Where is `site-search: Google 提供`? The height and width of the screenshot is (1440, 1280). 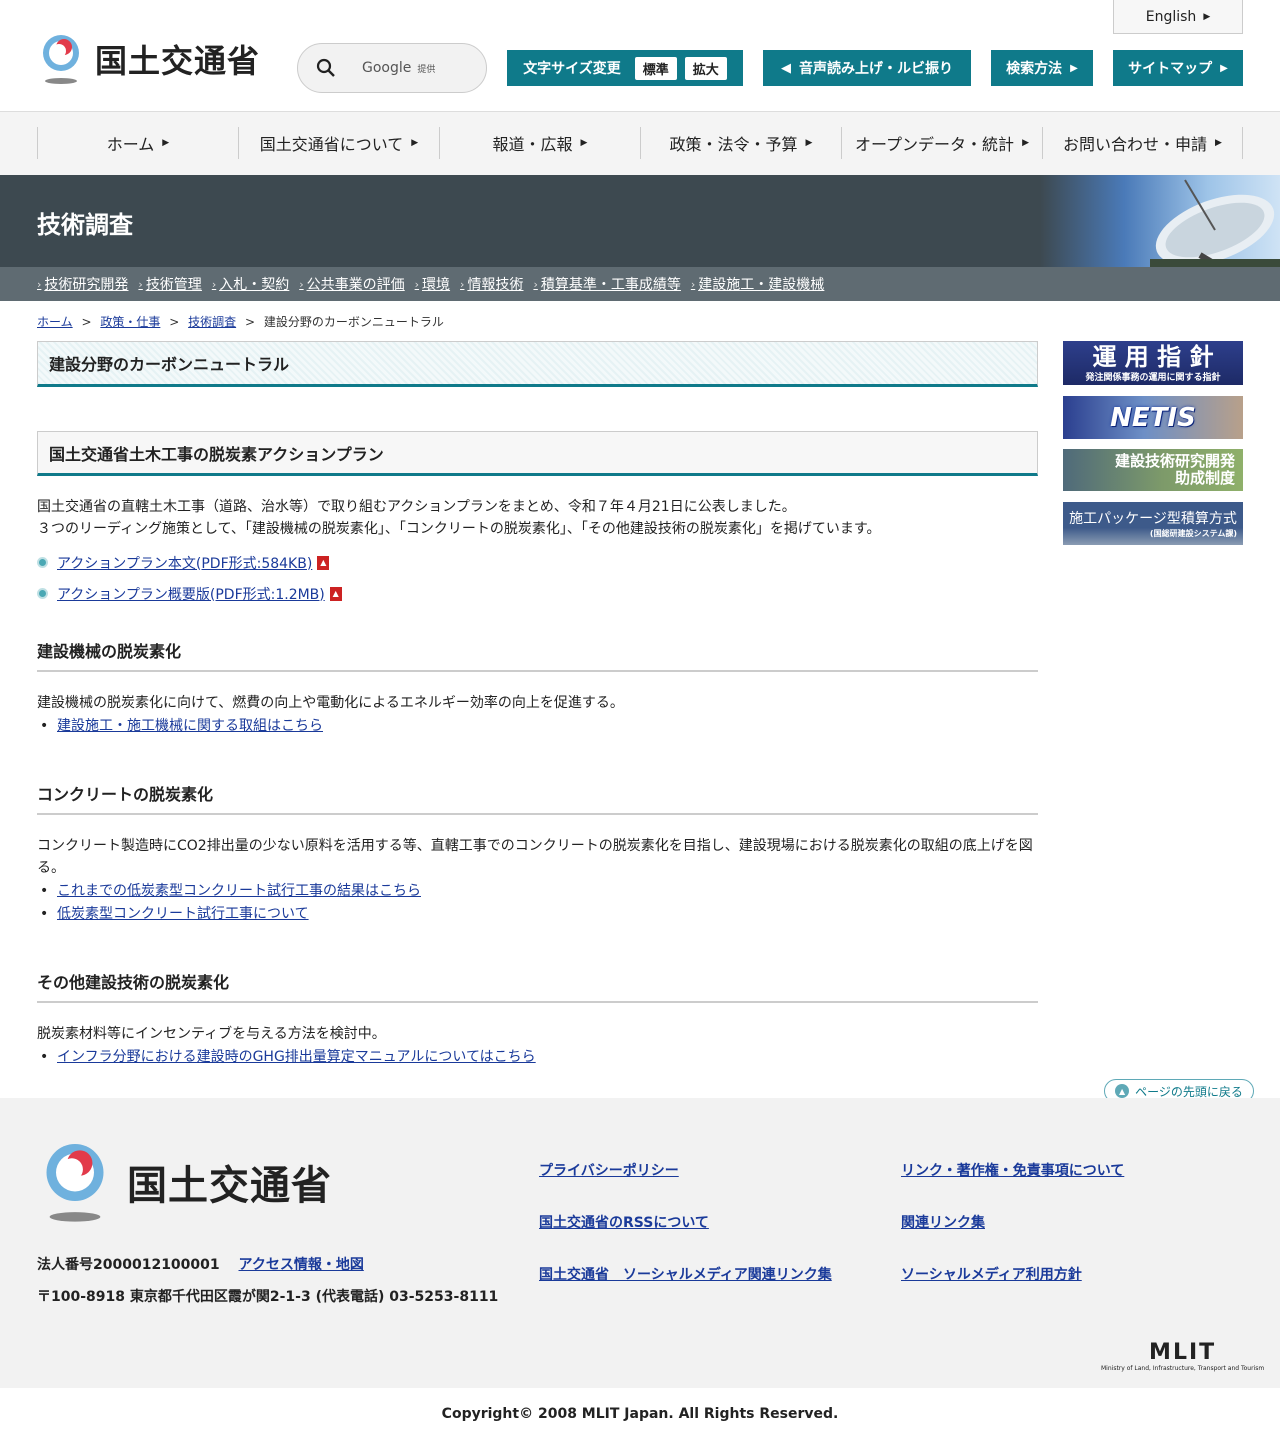
site-search: Google 提供 is located at coordinates (392, 68).